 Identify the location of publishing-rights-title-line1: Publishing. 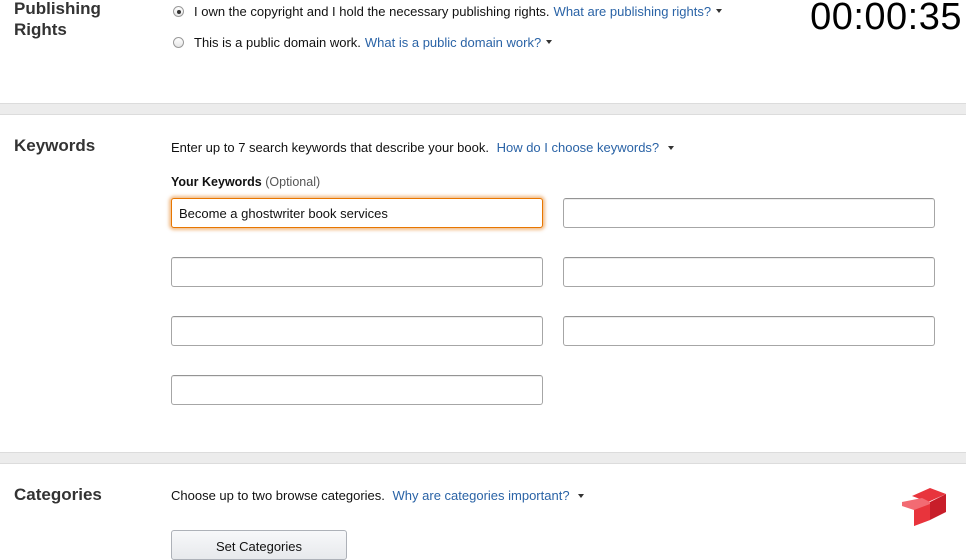
(57, 9).